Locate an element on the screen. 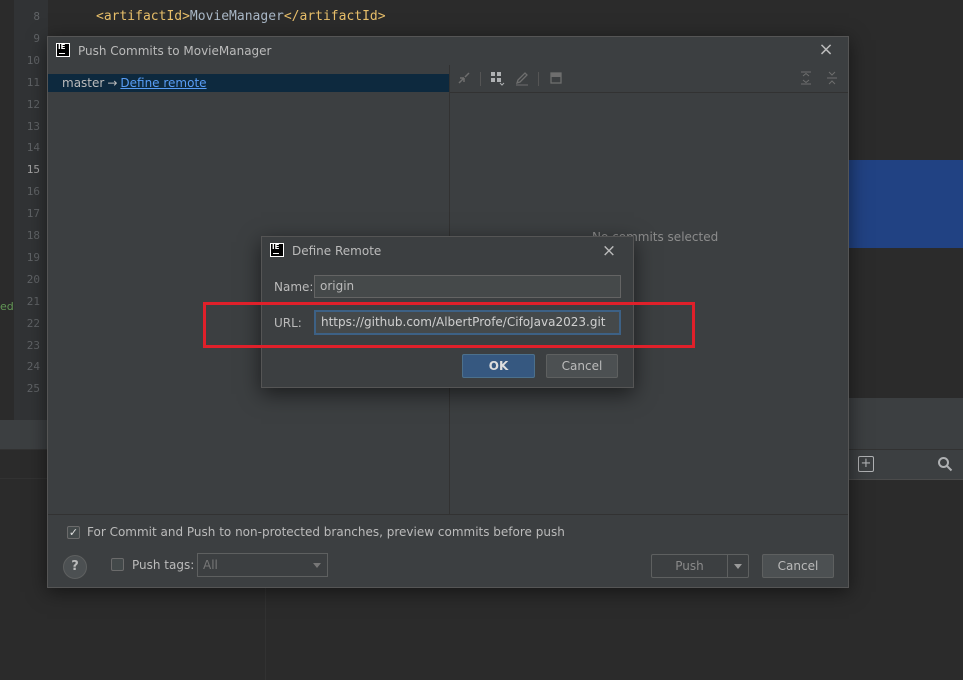  line-number: 11 is located at coordinates (33, 82).